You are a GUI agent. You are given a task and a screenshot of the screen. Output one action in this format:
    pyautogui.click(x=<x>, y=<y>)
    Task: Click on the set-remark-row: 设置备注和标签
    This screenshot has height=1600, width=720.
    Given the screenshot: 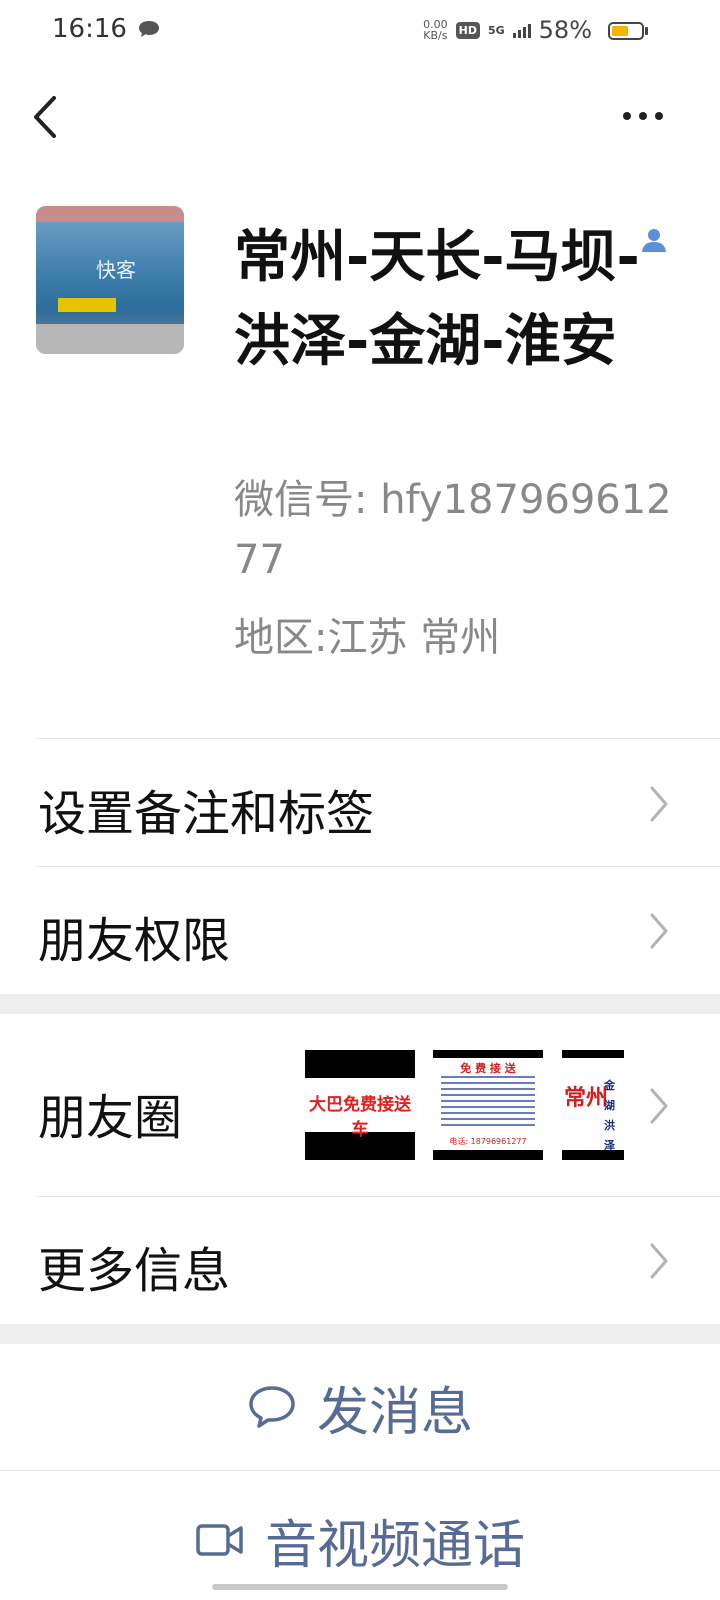 What is the action you would take?
    pyautogui.click(x=360, y=803)
    